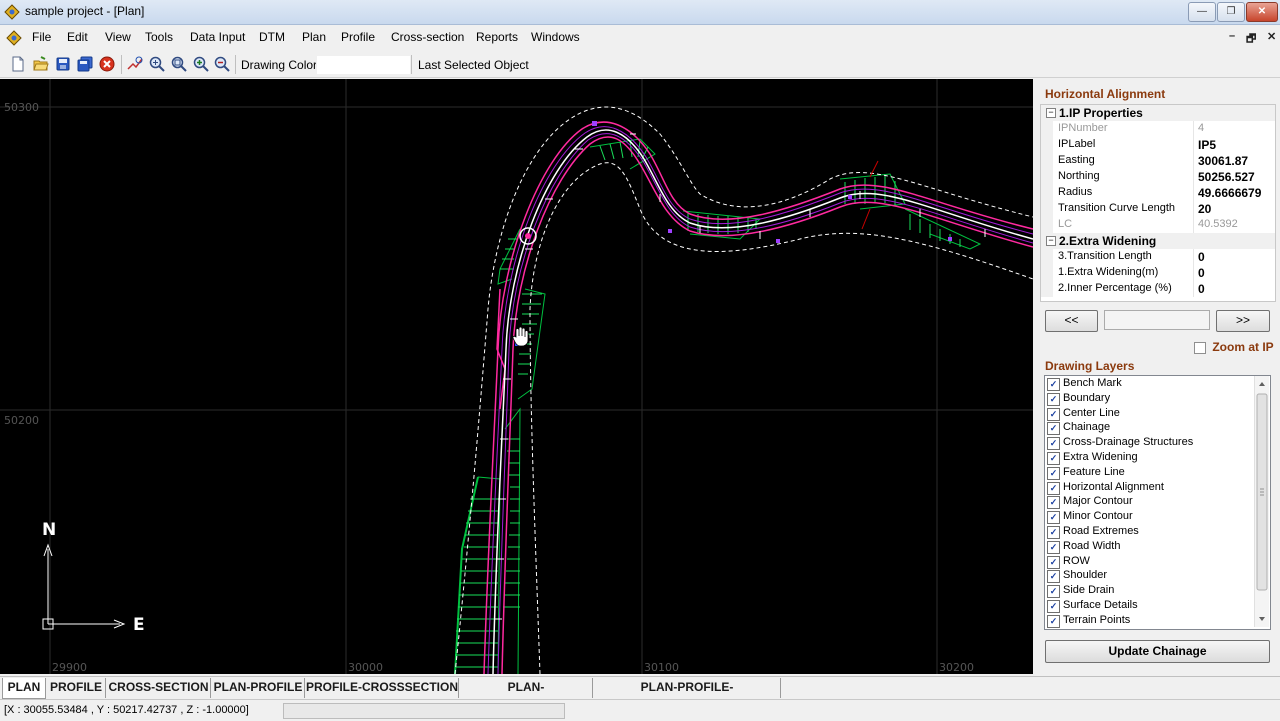 This screenshot has width=1280, height=721. Describe the element at coordinates (1158, 257) in the screenshot. I see `property-row: 3.Transition Length 0` at that location.